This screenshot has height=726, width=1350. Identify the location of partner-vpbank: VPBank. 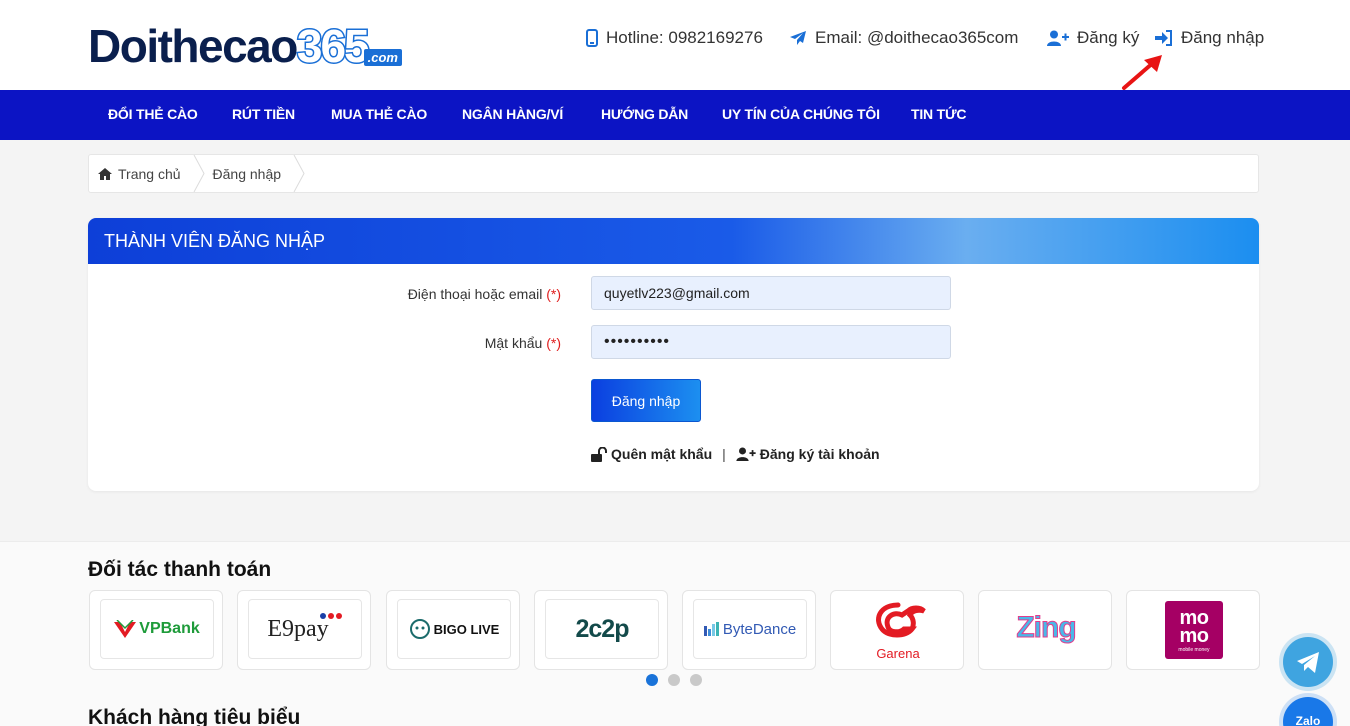
(156, 630).